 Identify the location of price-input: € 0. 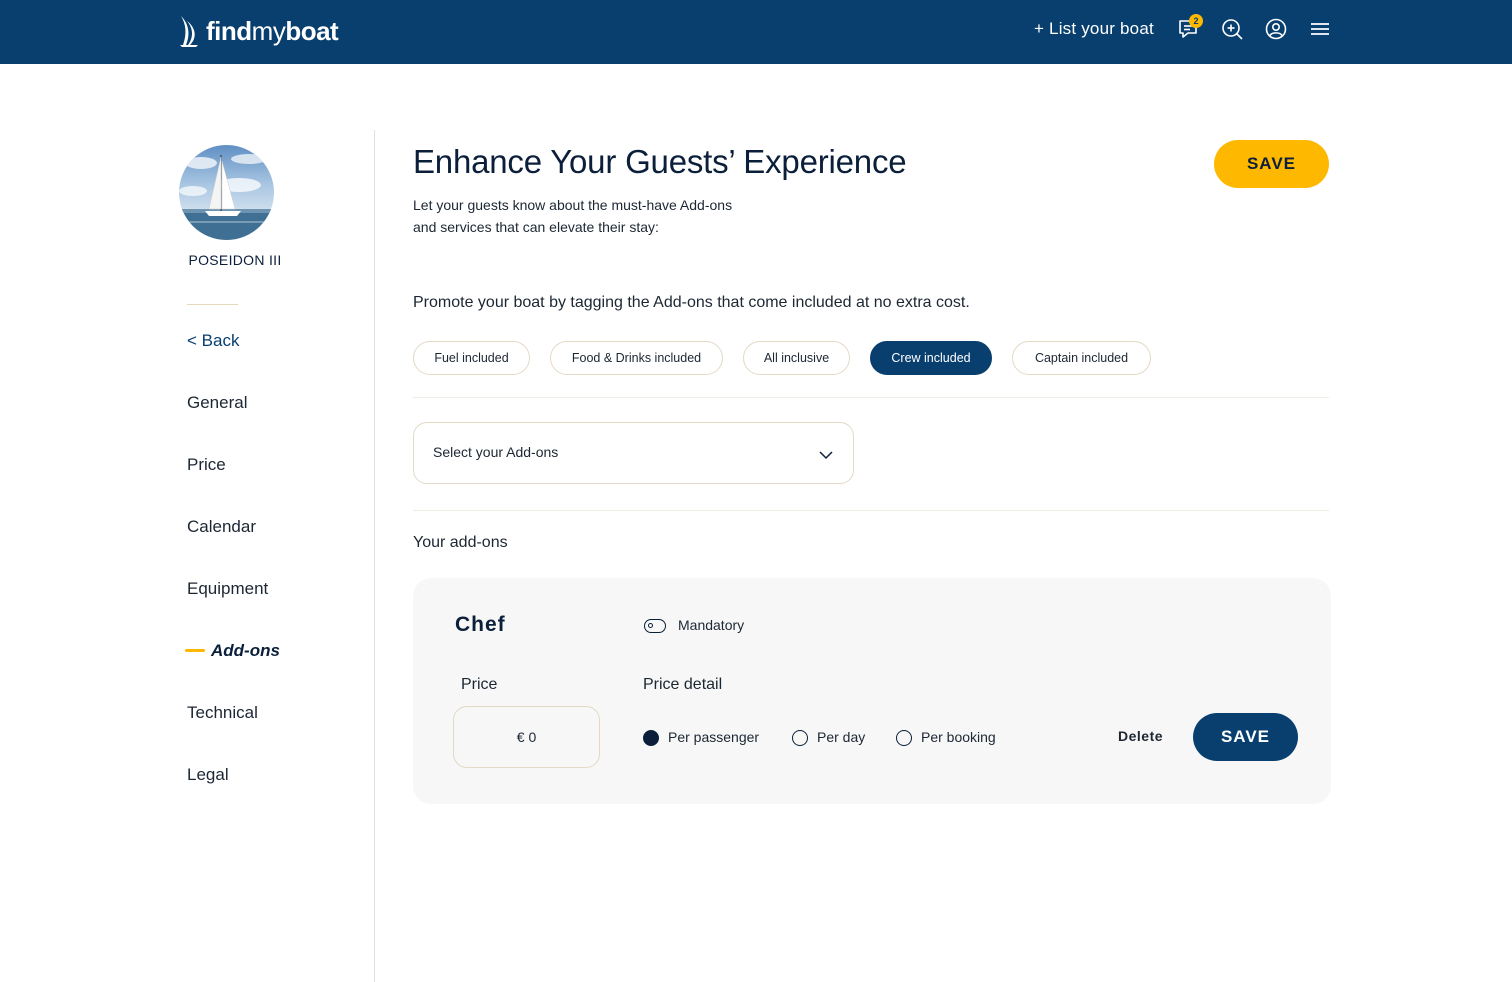
(526, 737).